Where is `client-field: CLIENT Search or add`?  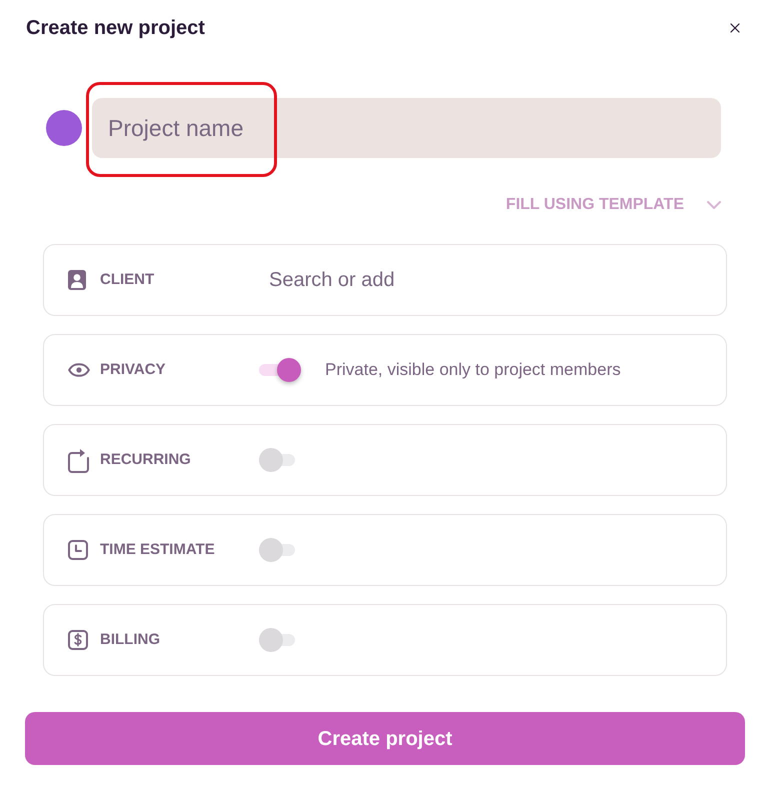 client-field: CLIENT Search or add is located at coordinates (385, 280).